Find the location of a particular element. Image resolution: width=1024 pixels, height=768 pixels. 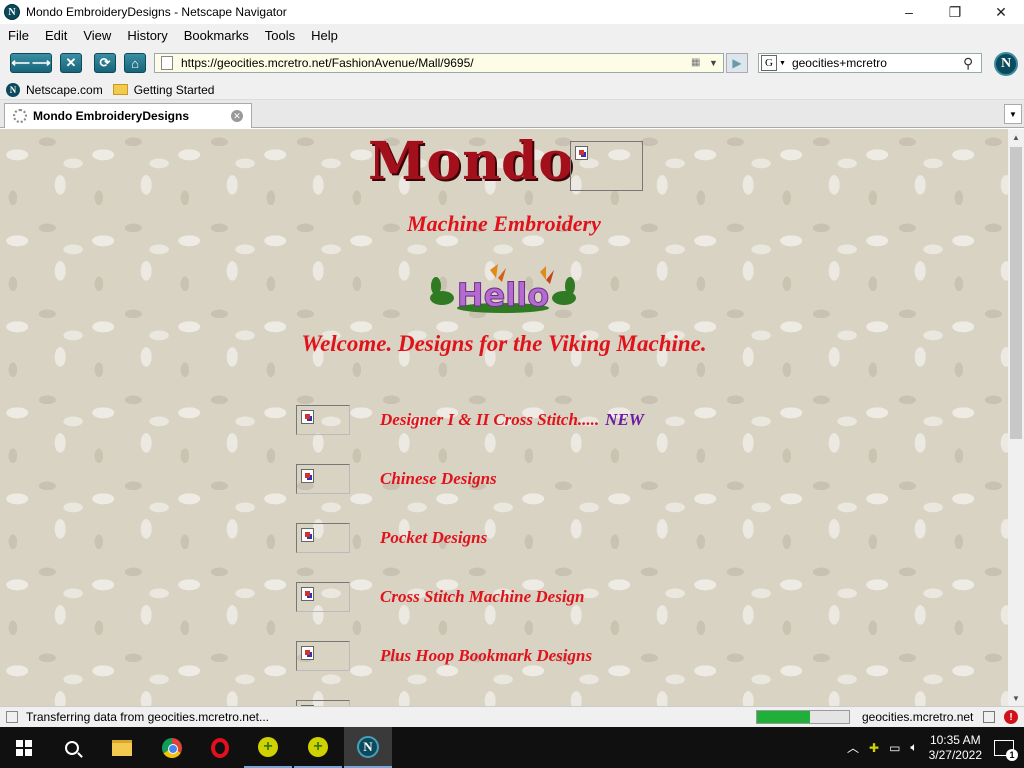

windows-logo-icon is located at coordinates (24, 747).